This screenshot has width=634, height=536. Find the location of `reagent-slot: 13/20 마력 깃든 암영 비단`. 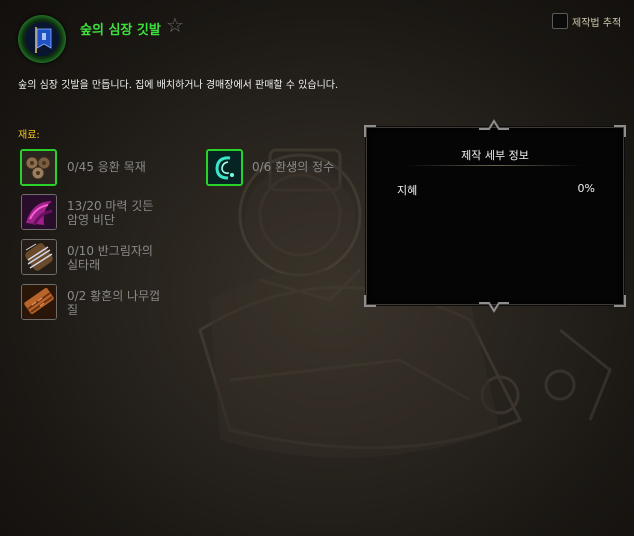

reagent-slot: 13/20 마력 깃든 암영 비단 is located at coordinates (100, 213).